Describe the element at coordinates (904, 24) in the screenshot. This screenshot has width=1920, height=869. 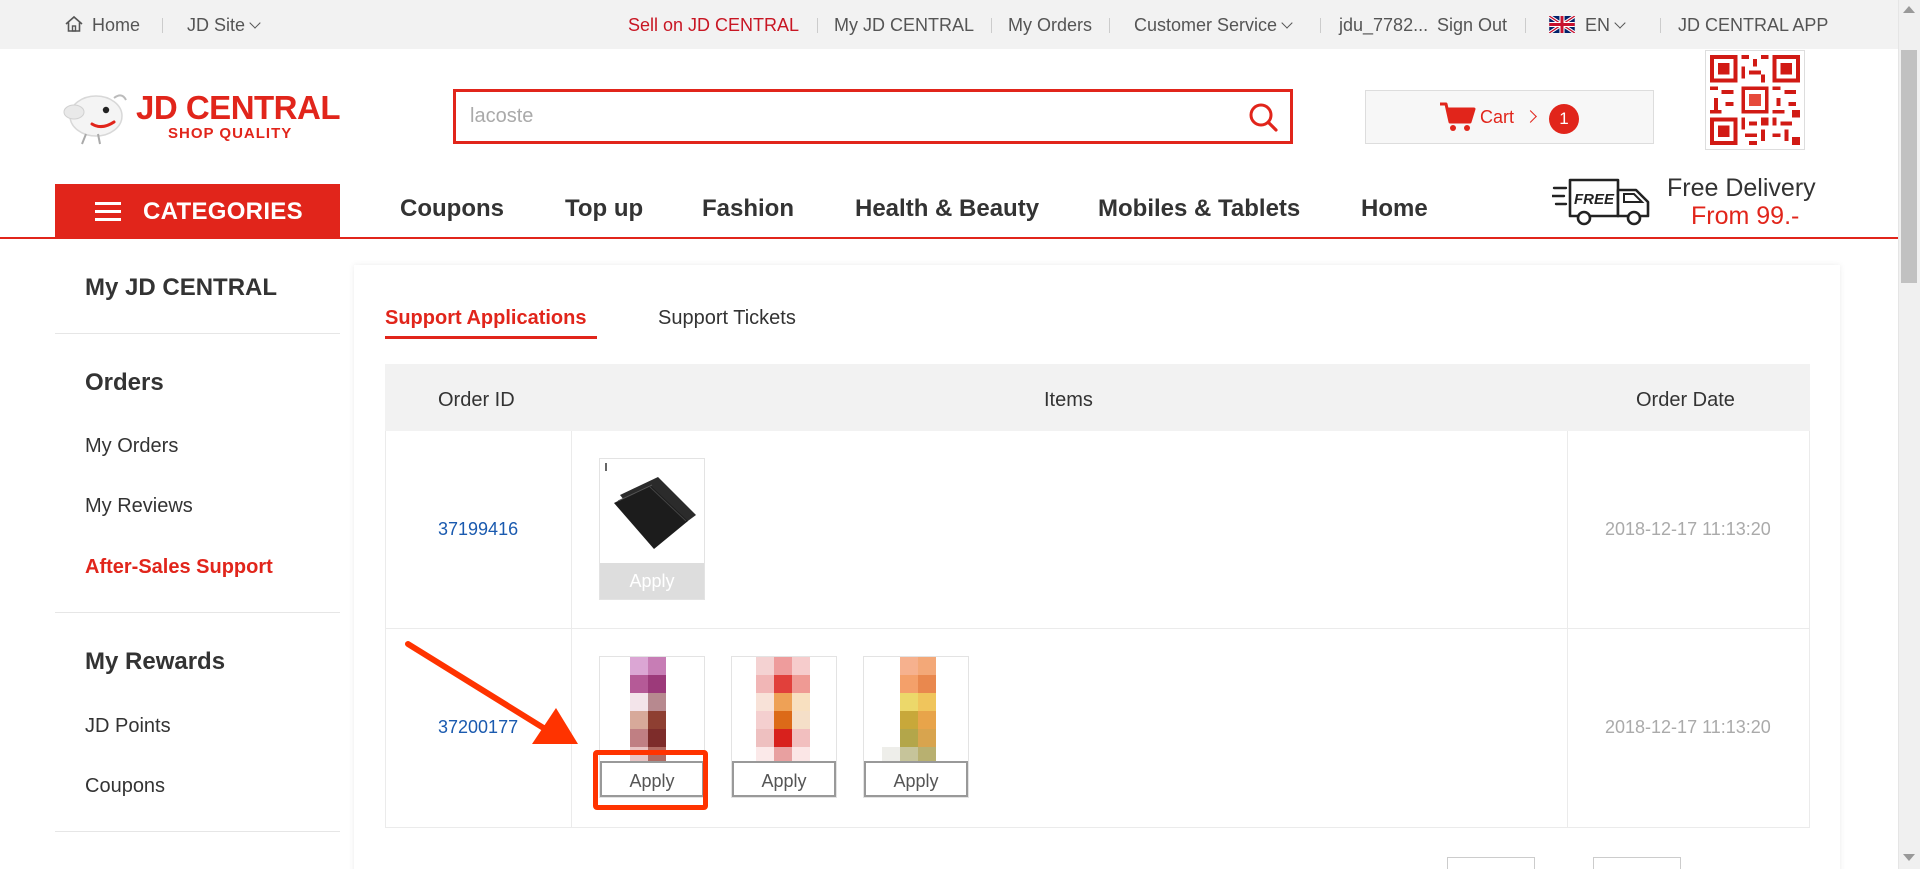
I see `my-jd-central-link: My JD CENTRAL` at that location.